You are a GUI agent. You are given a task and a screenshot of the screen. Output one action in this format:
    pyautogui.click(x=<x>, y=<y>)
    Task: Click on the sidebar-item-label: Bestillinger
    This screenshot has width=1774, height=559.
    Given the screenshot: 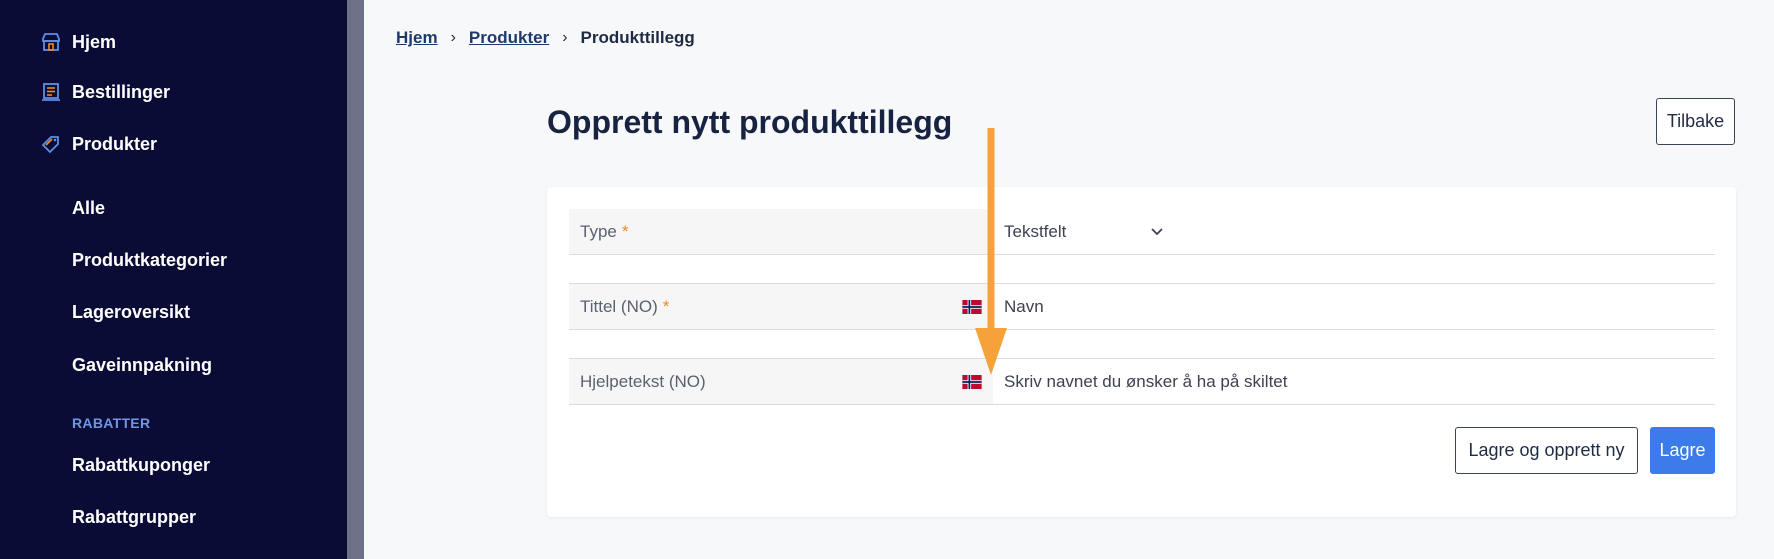 What is the action you would take?
    pyautogui.click(x=121, y=91)
    